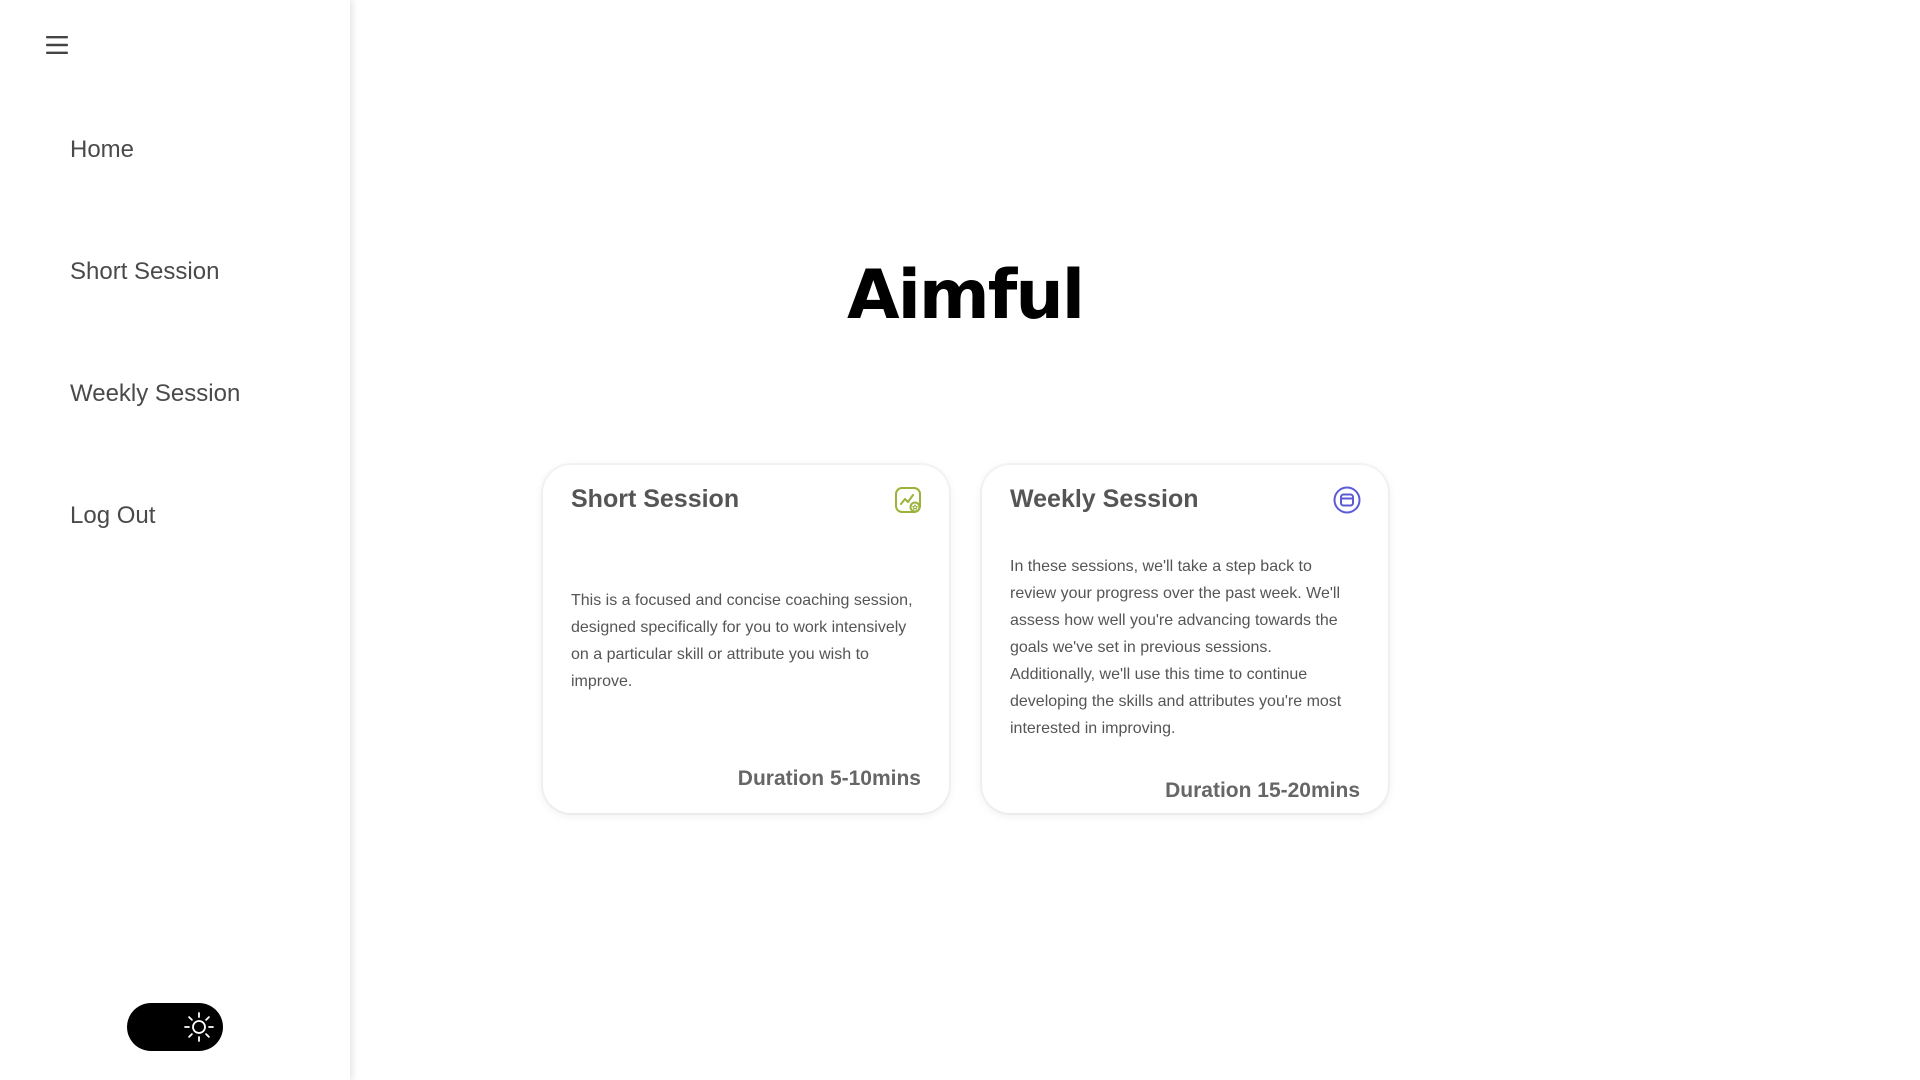 The width and height of the screenshot is (1920, 1080). What do you see at coordinates (57, 45) in the screenshot?
I see `hamburger-menu-icon` at bounding box center [57, 45].